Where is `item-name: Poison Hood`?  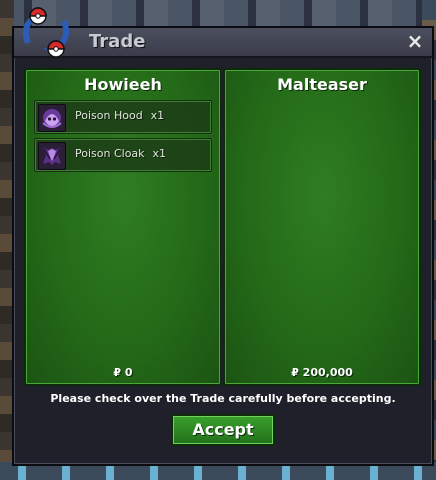 item-name: Poison Hood is located at coordinates (109, 115).